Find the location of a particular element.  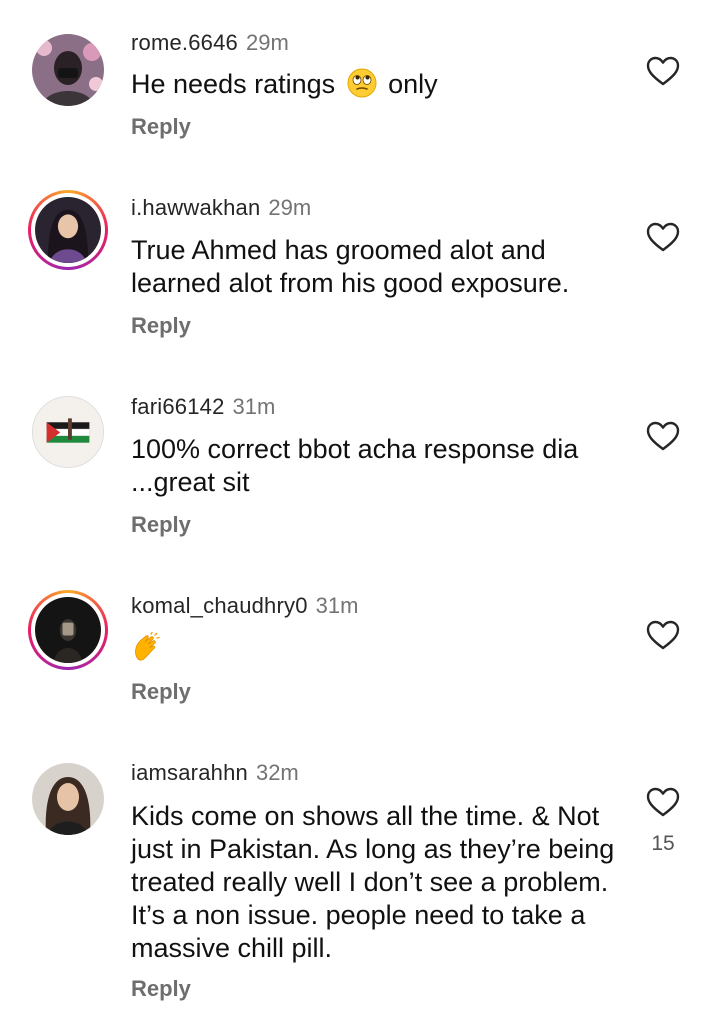

username: rome.6646 is located at coordinates (184, 42).